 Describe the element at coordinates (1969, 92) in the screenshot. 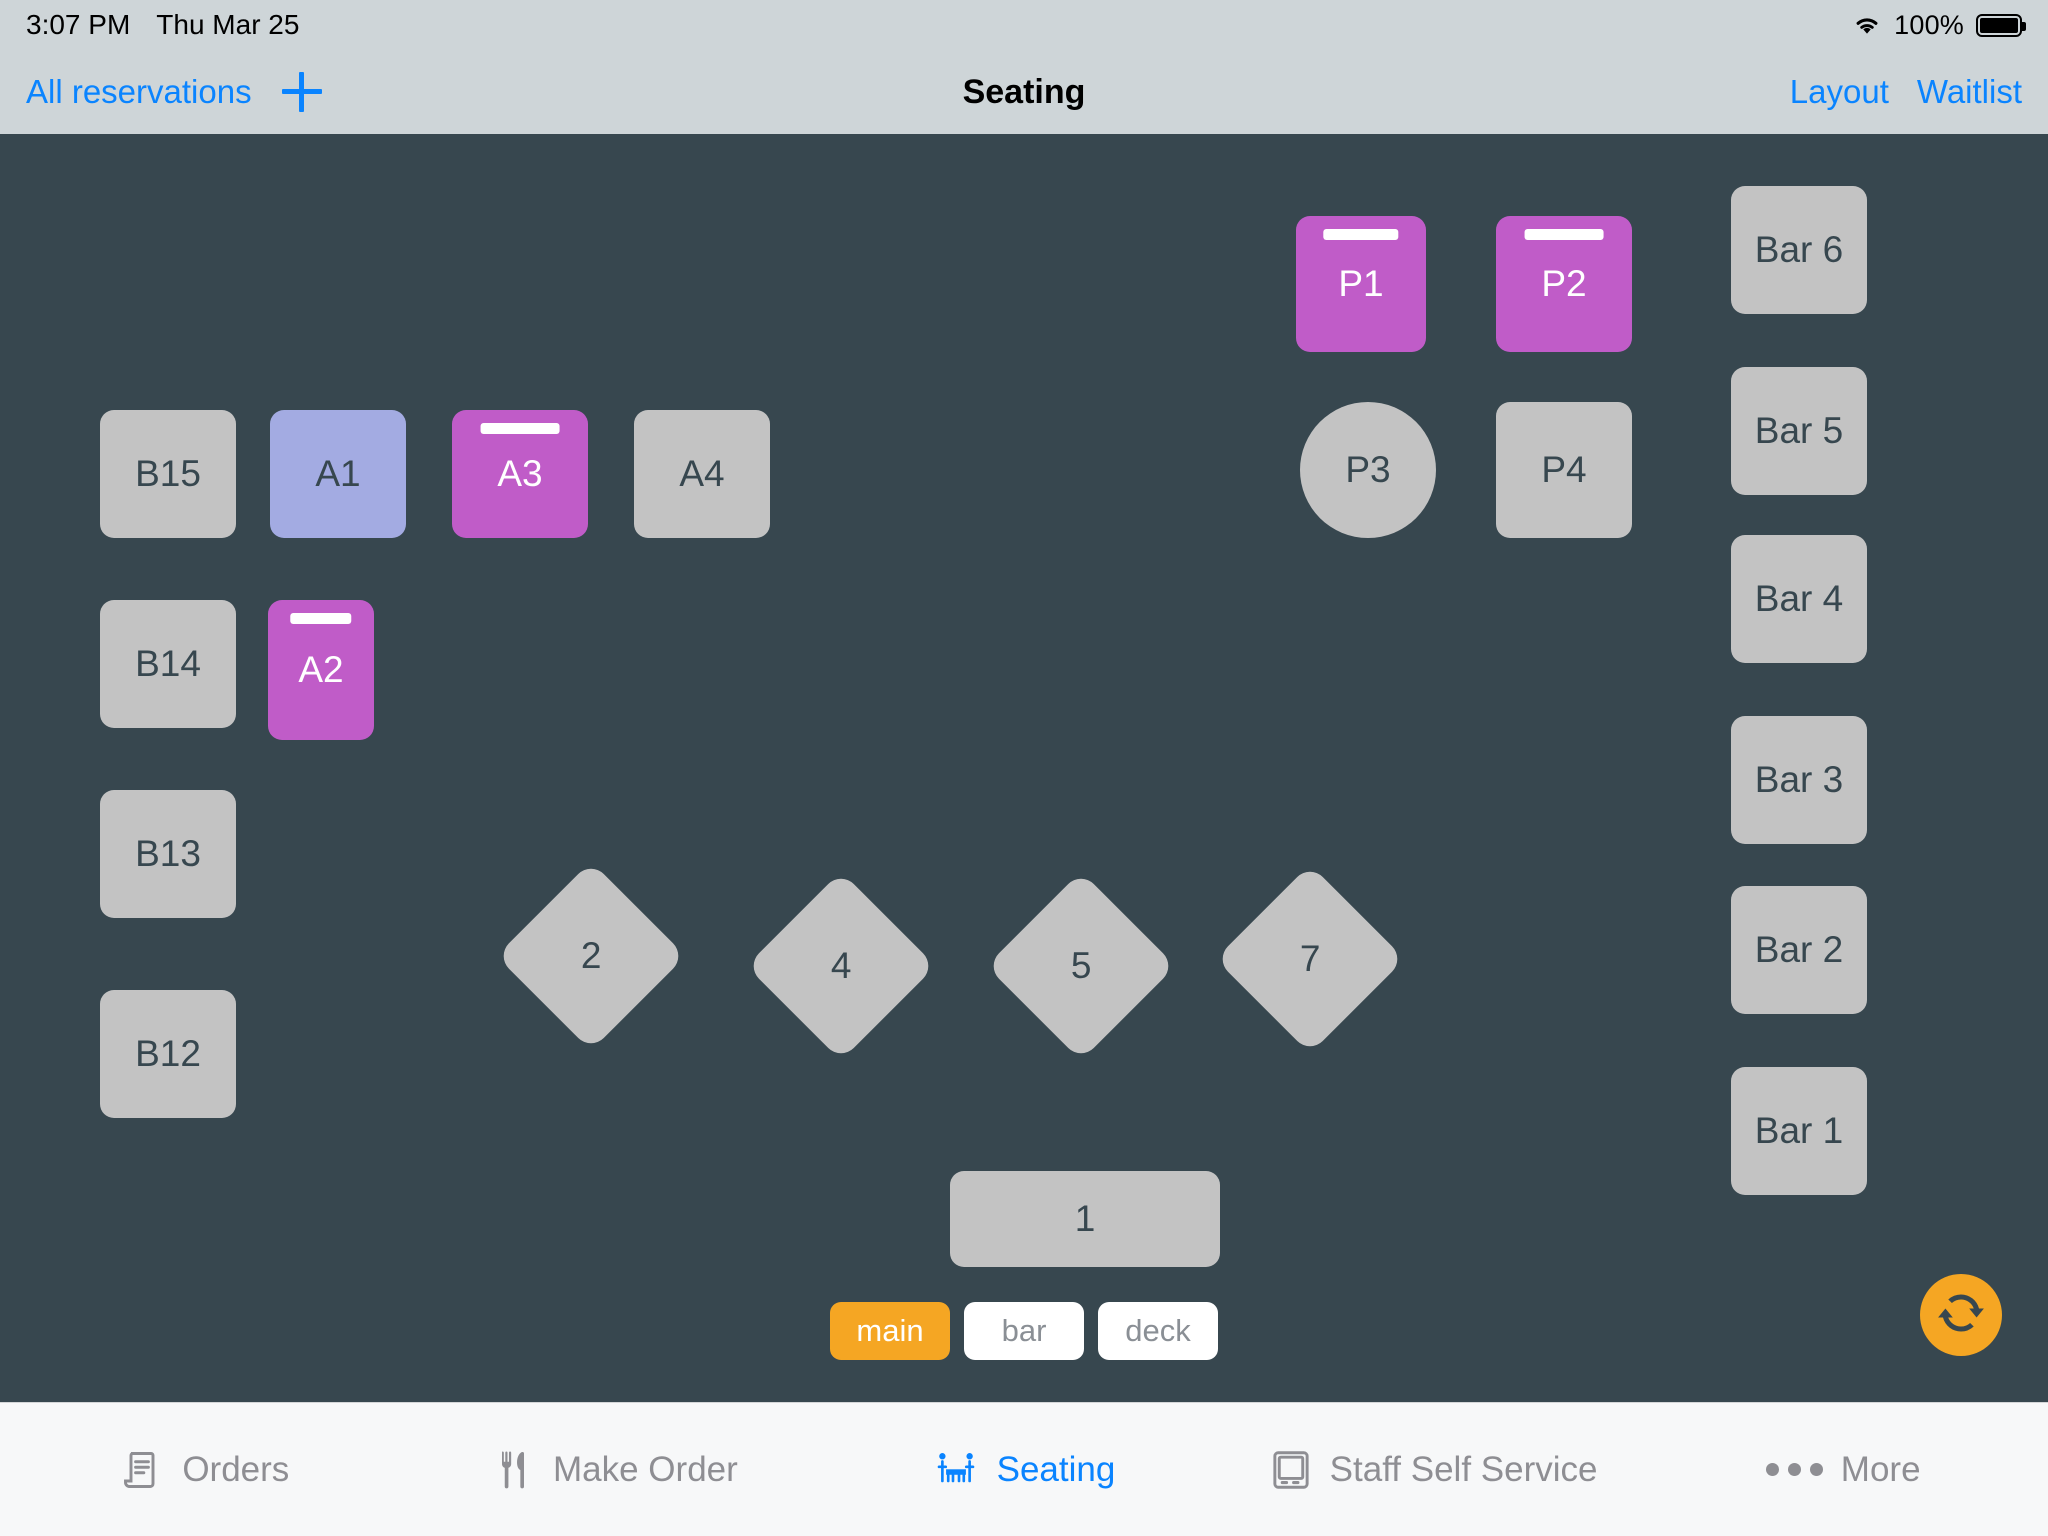

I see `waitlist-button: Waitlist` at that location.